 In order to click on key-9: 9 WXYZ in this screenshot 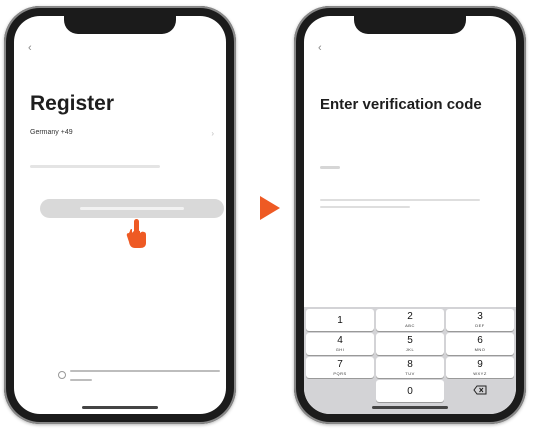, I will do `click(480, 367)`.